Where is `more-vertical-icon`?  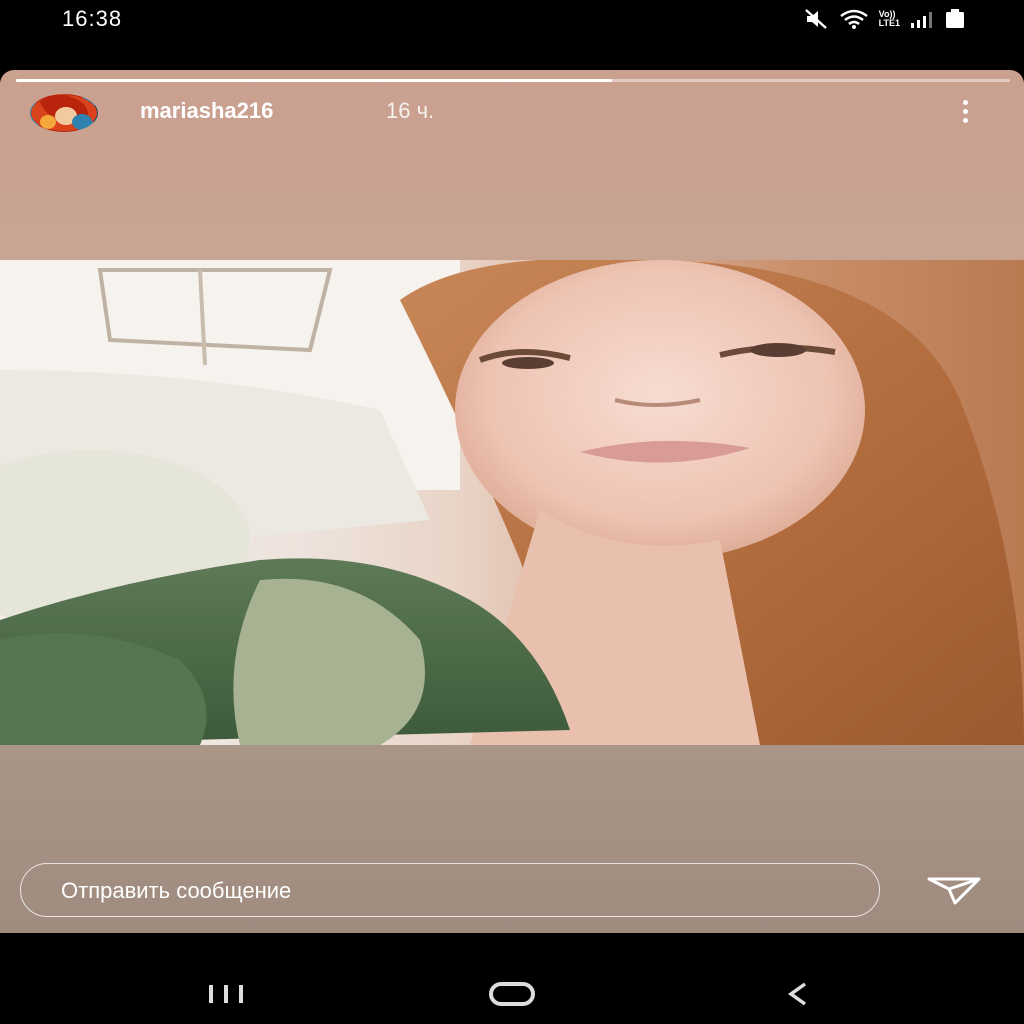 more-vertical-icon is located at coordinates (965, 111).